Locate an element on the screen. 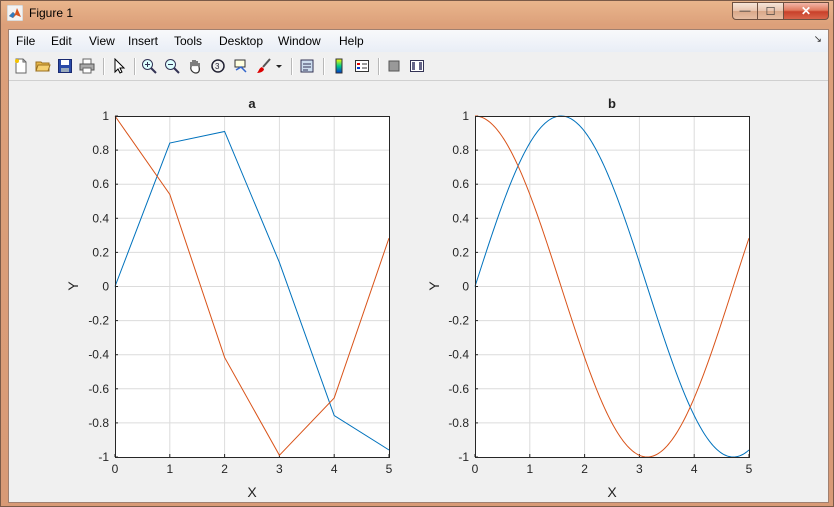  pan-hand-icon is located at coordinates (195, 66).